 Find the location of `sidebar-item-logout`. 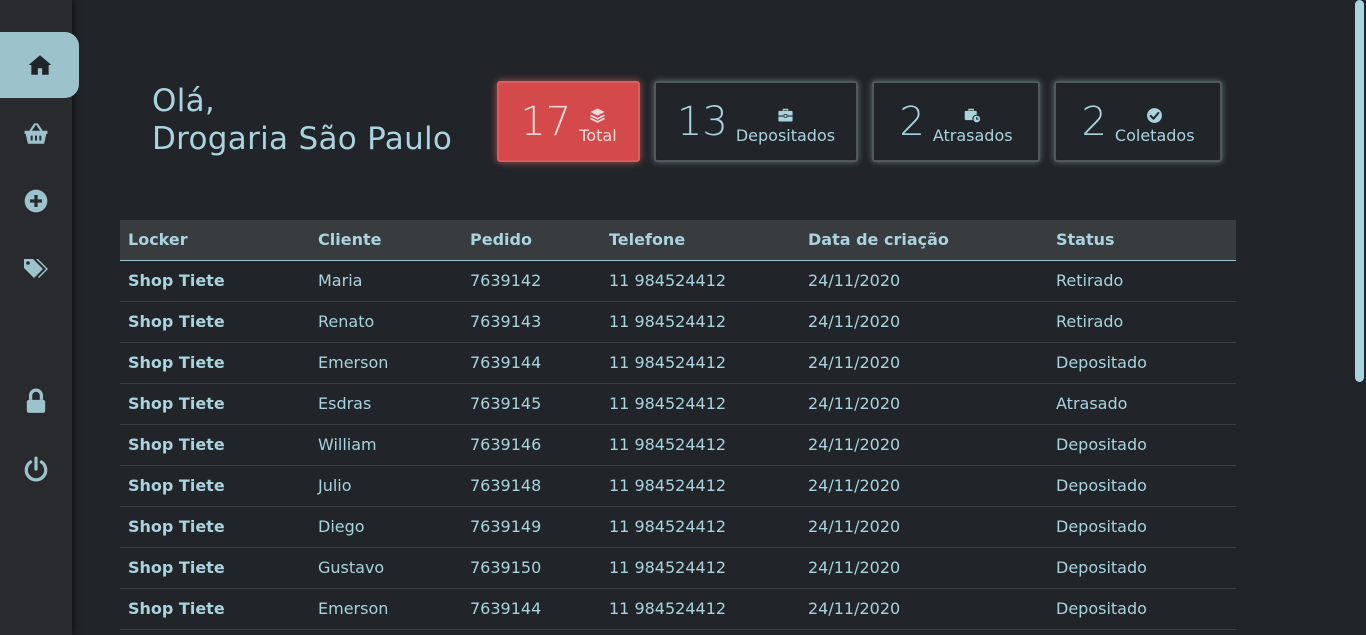

sidebar-item-logout is located at coordinates (36, 469).